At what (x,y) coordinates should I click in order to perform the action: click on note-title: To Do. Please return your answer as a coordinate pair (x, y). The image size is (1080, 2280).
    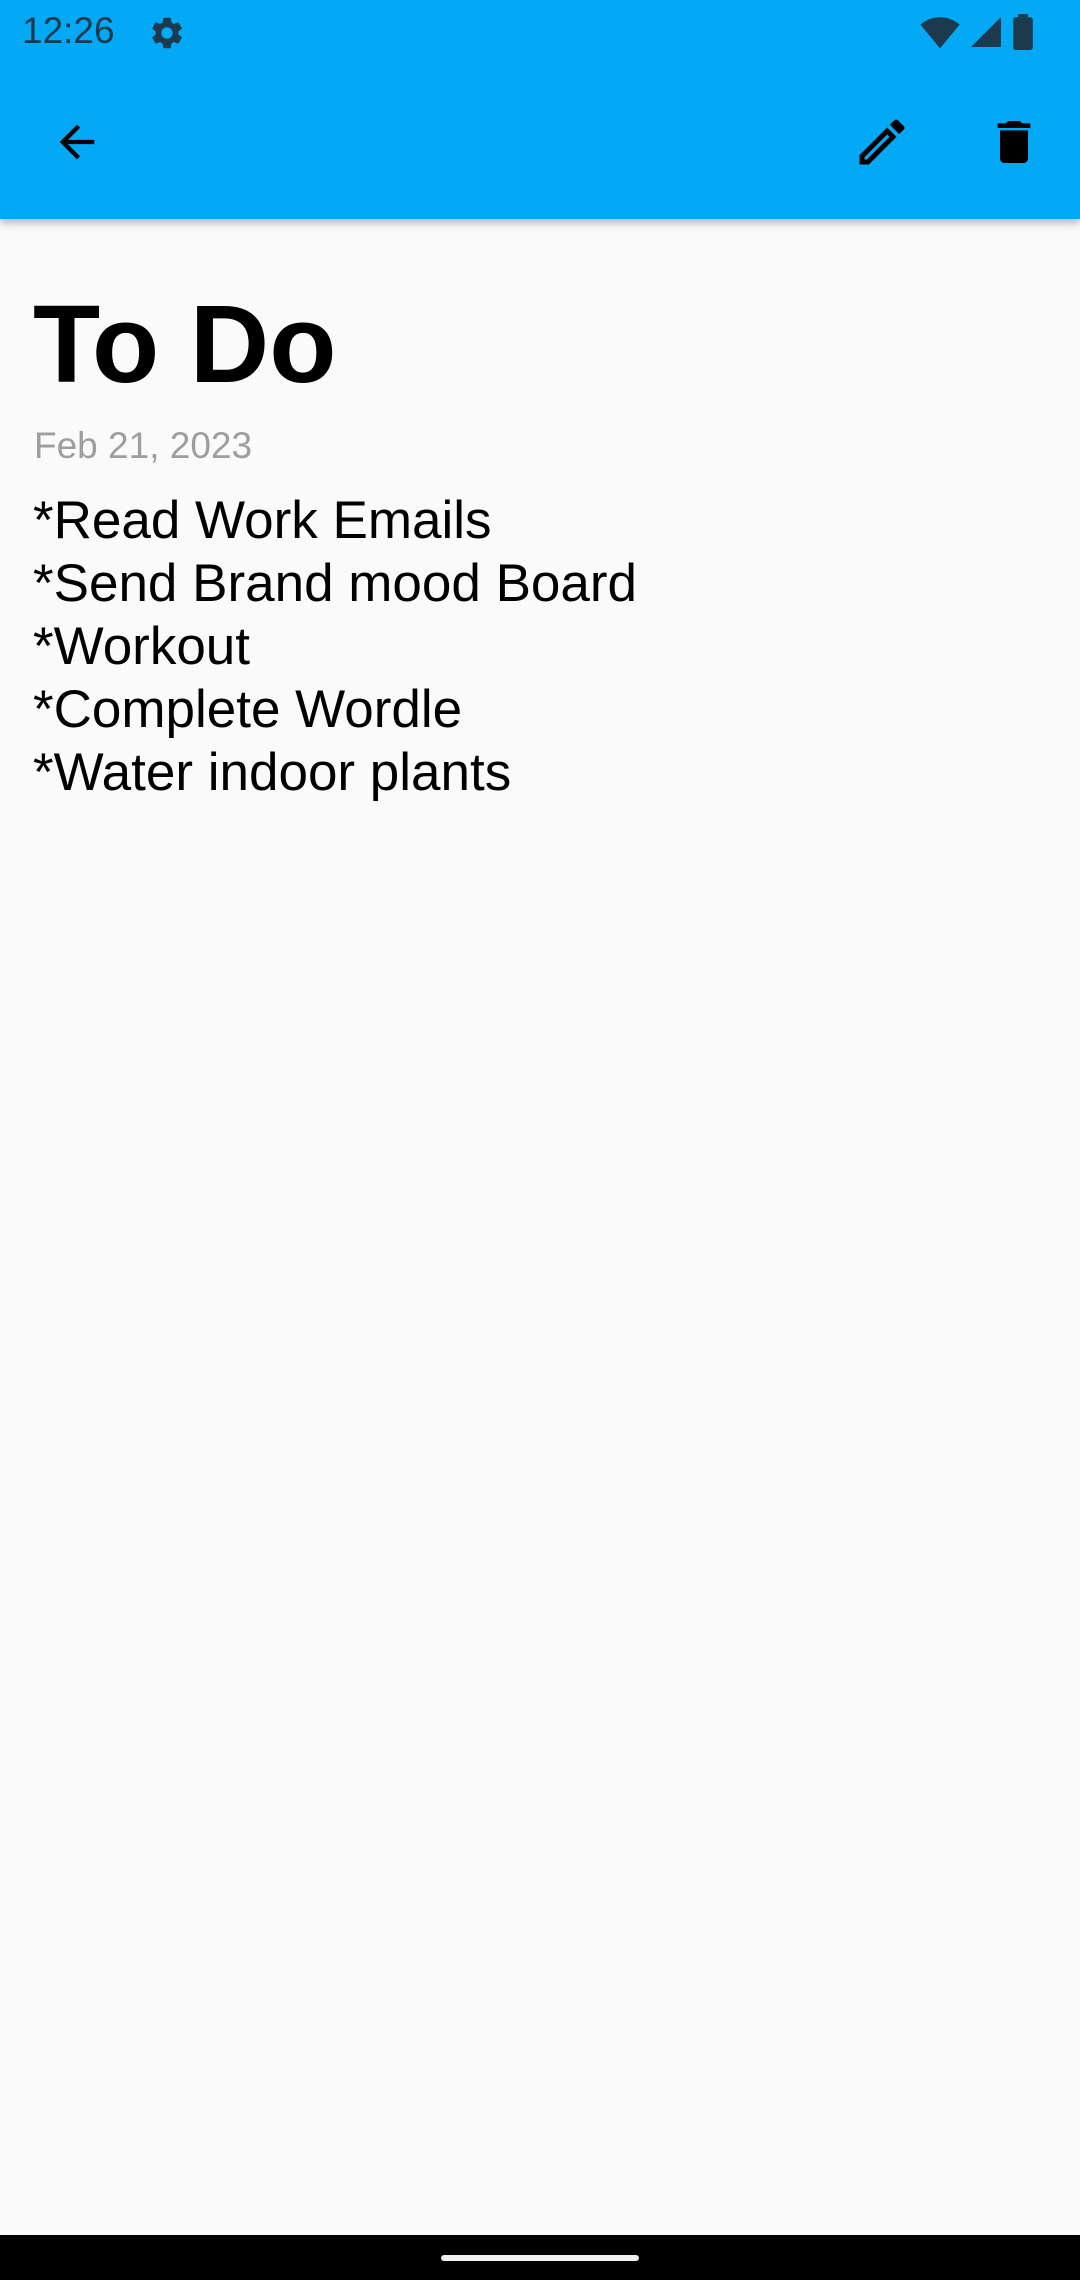
    Looking at the image, I should click on (185, 344).